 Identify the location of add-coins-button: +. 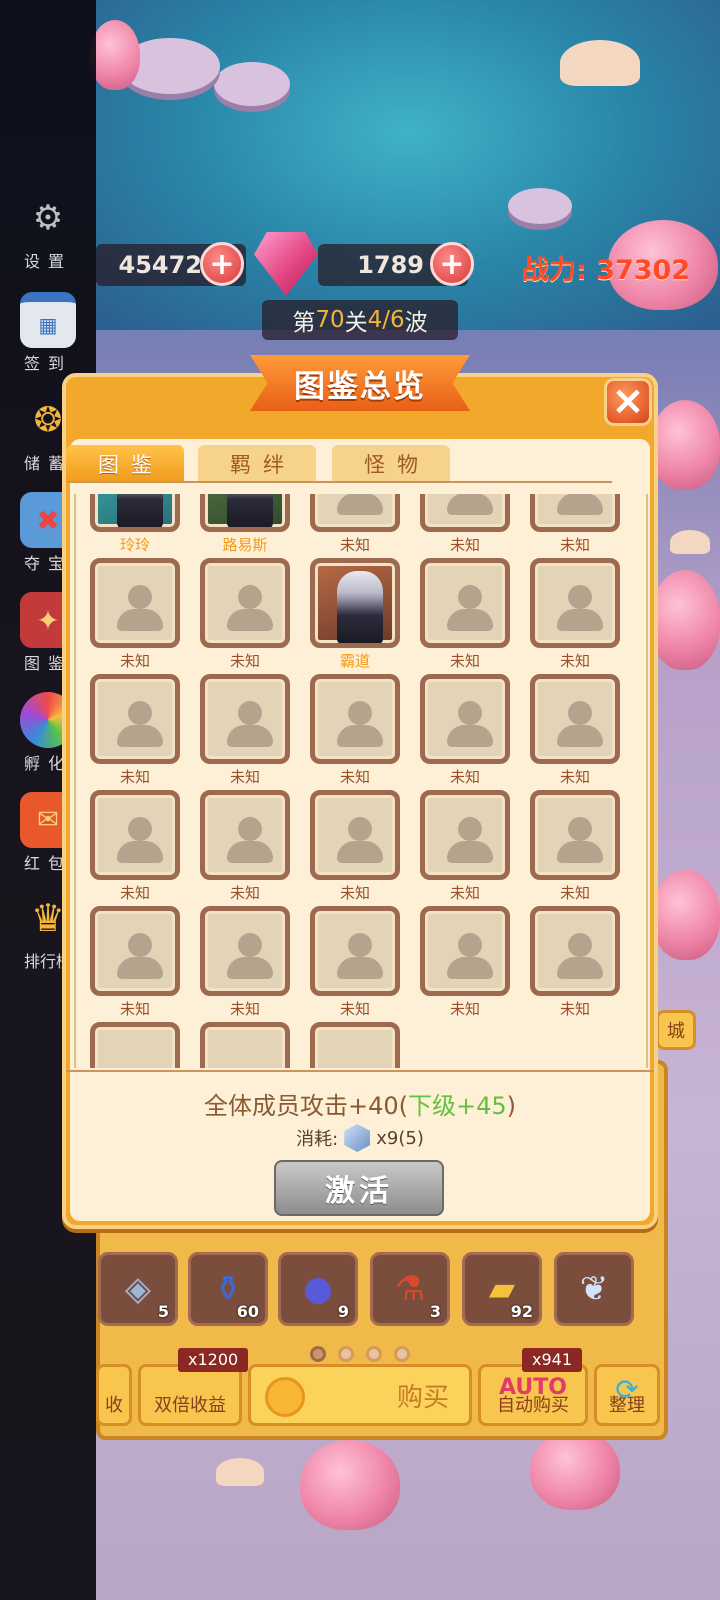
(222, 264).